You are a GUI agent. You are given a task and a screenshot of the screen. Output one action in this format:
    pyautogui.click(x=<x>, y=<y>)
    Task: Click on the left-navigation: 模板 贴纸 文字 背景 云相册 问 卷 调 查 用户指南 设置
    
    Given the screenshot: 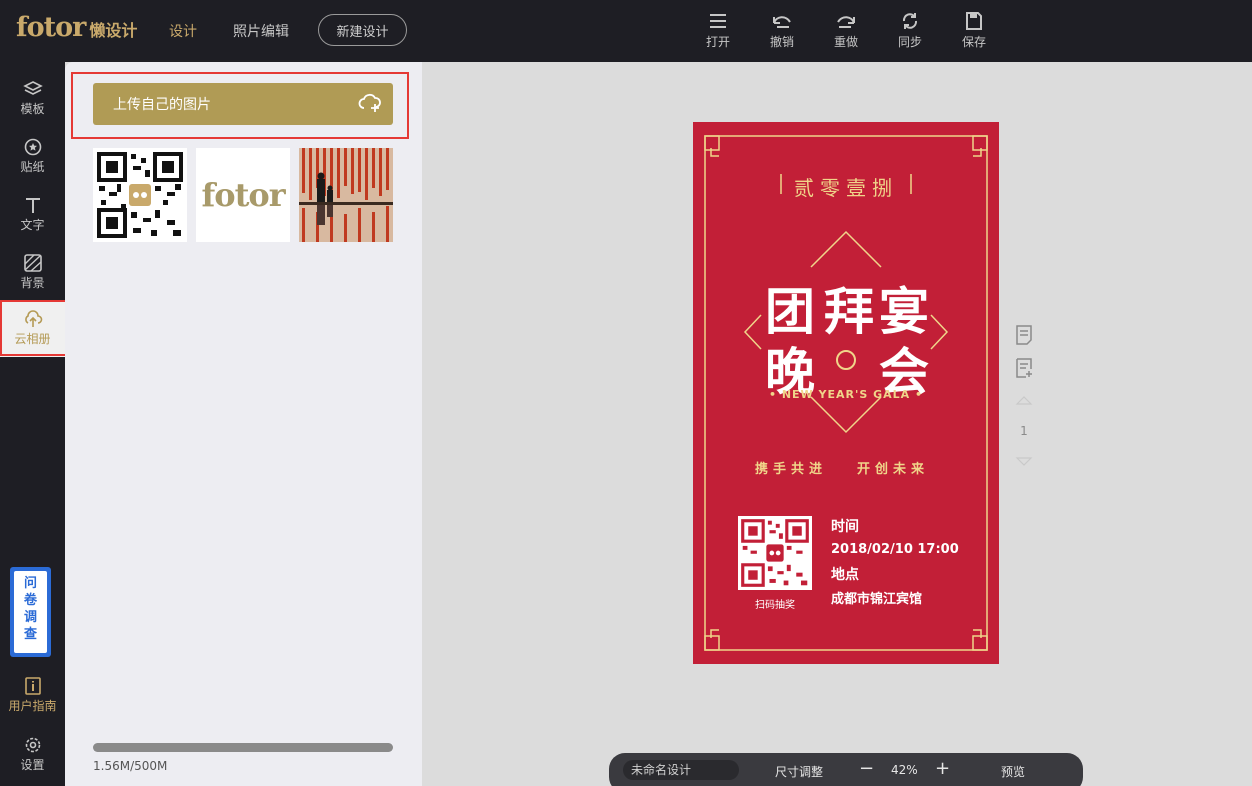 What is the action you would take?
    pyautogui.click(x=33, y=424)
    